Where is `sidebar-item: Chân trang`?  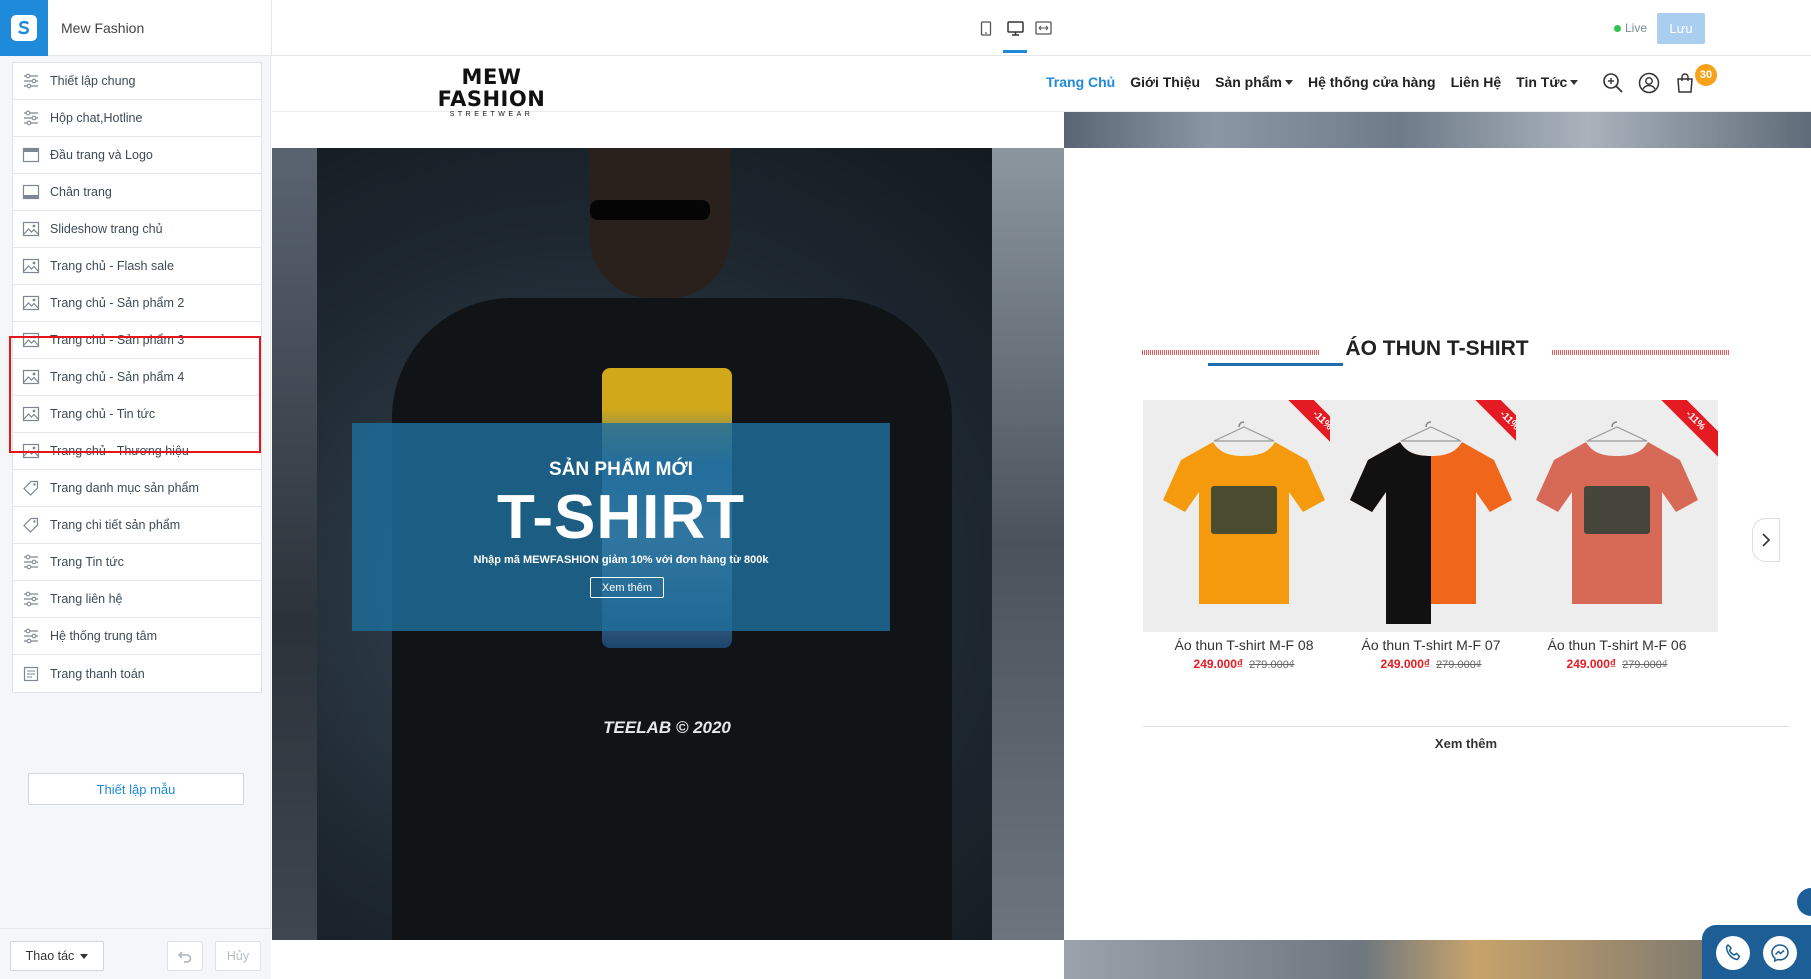
sidebar-item: Chân trang is located at coordinates (137, 192).